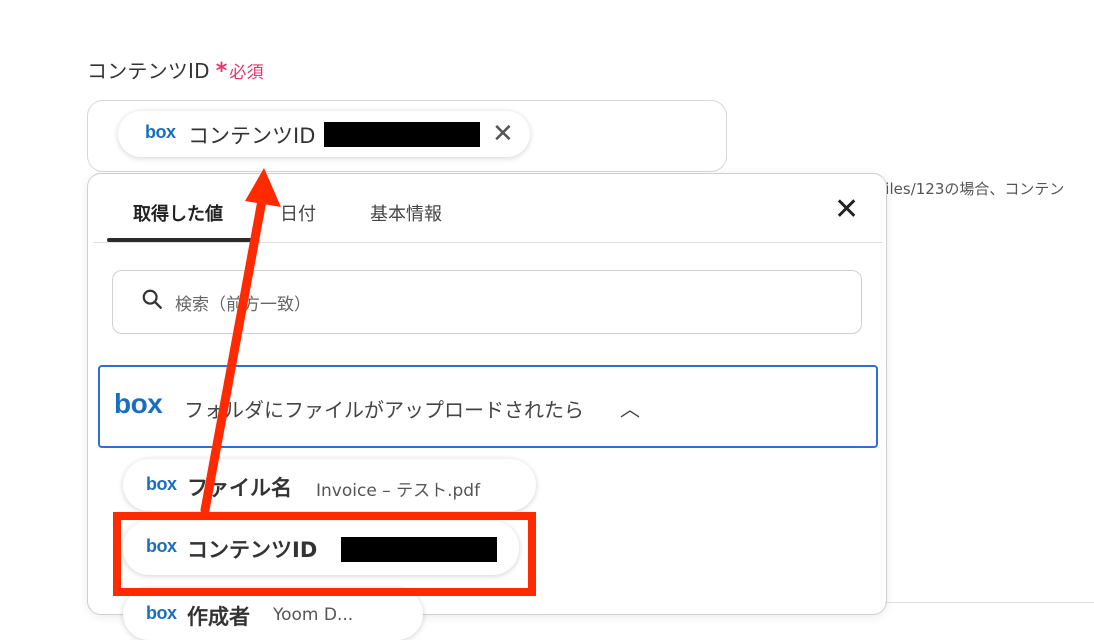  I want to click on item-label: 作成者, so click(218, 617).